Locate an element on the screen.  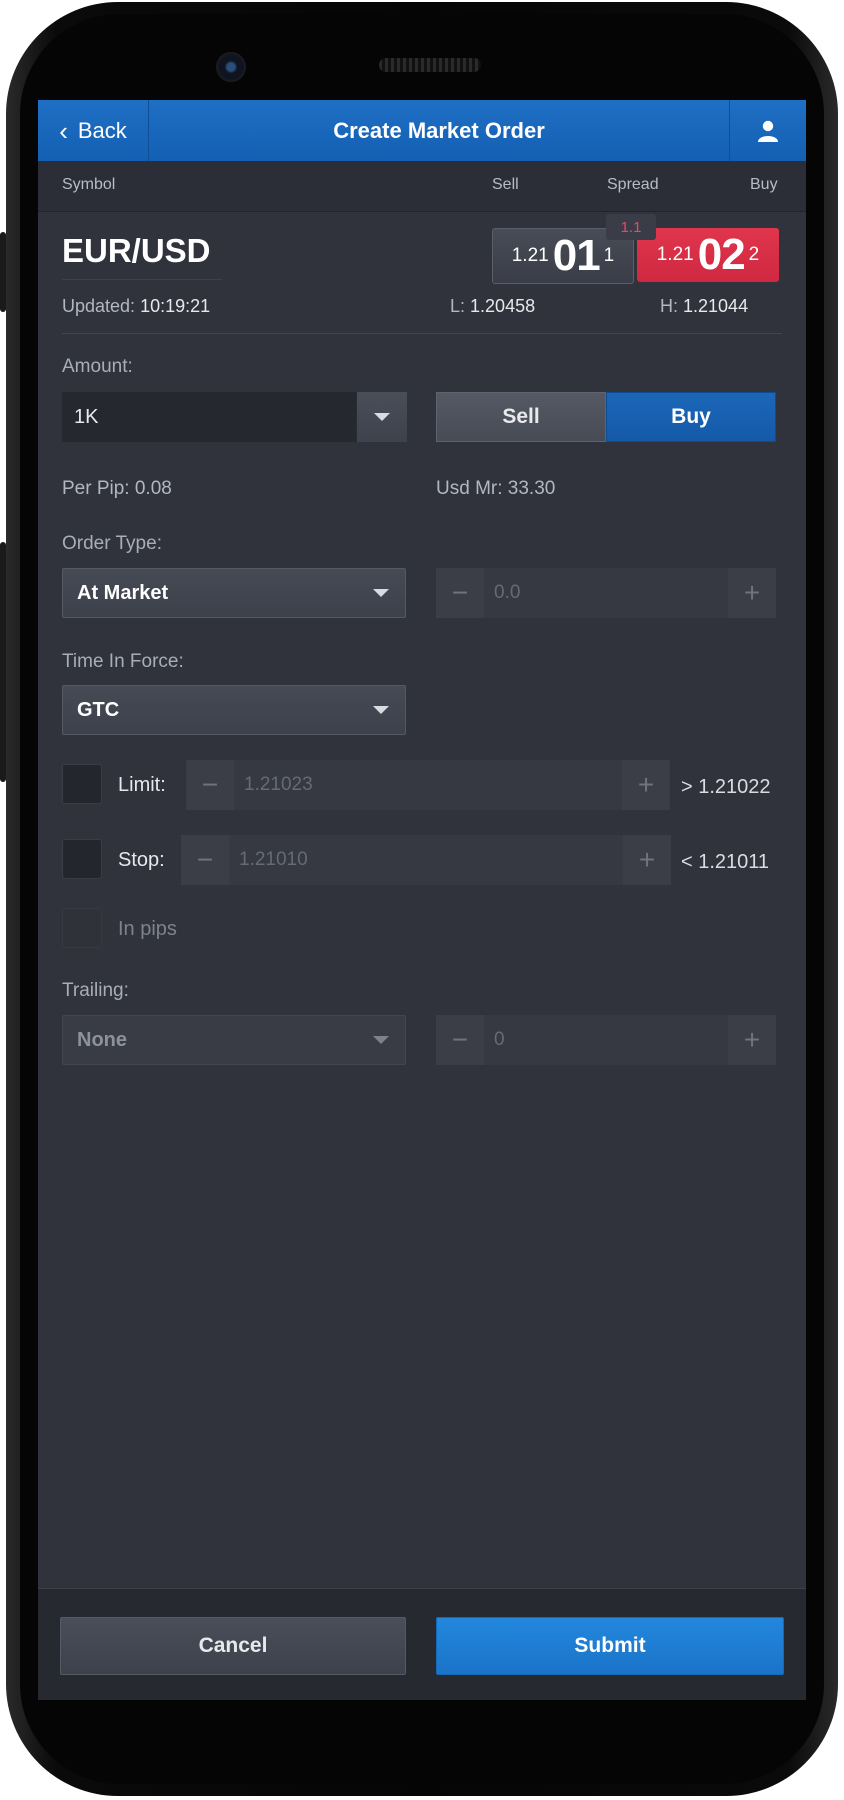
trailing-increment-button: + is located at coordinates (752, 1040).